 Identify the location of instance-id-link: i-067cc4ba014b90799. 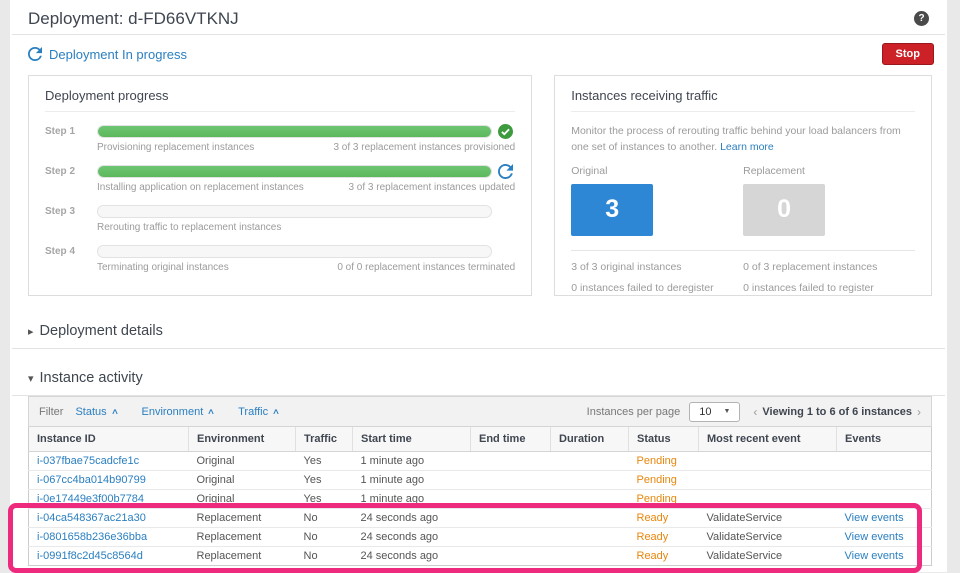
(91, 480).